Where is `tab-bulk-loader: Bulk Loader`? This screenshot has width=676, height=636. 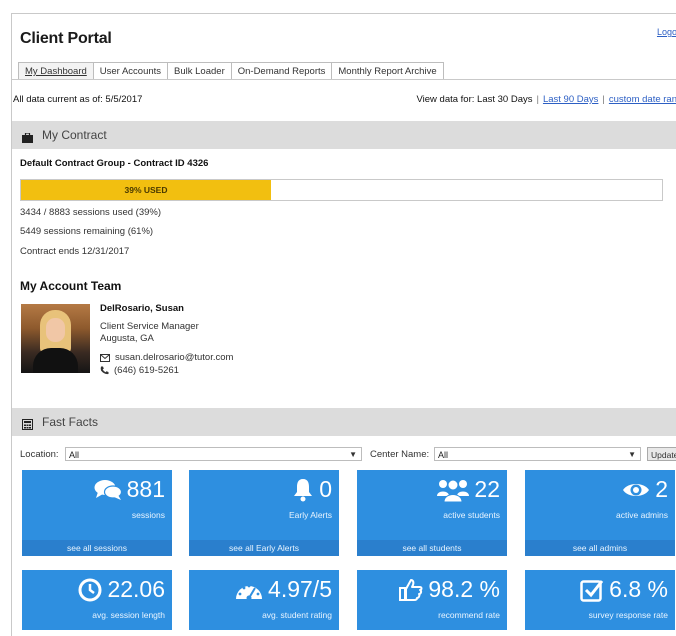
tab-bulk-loader: Bulk Loader is located at coordinates (199, 71).